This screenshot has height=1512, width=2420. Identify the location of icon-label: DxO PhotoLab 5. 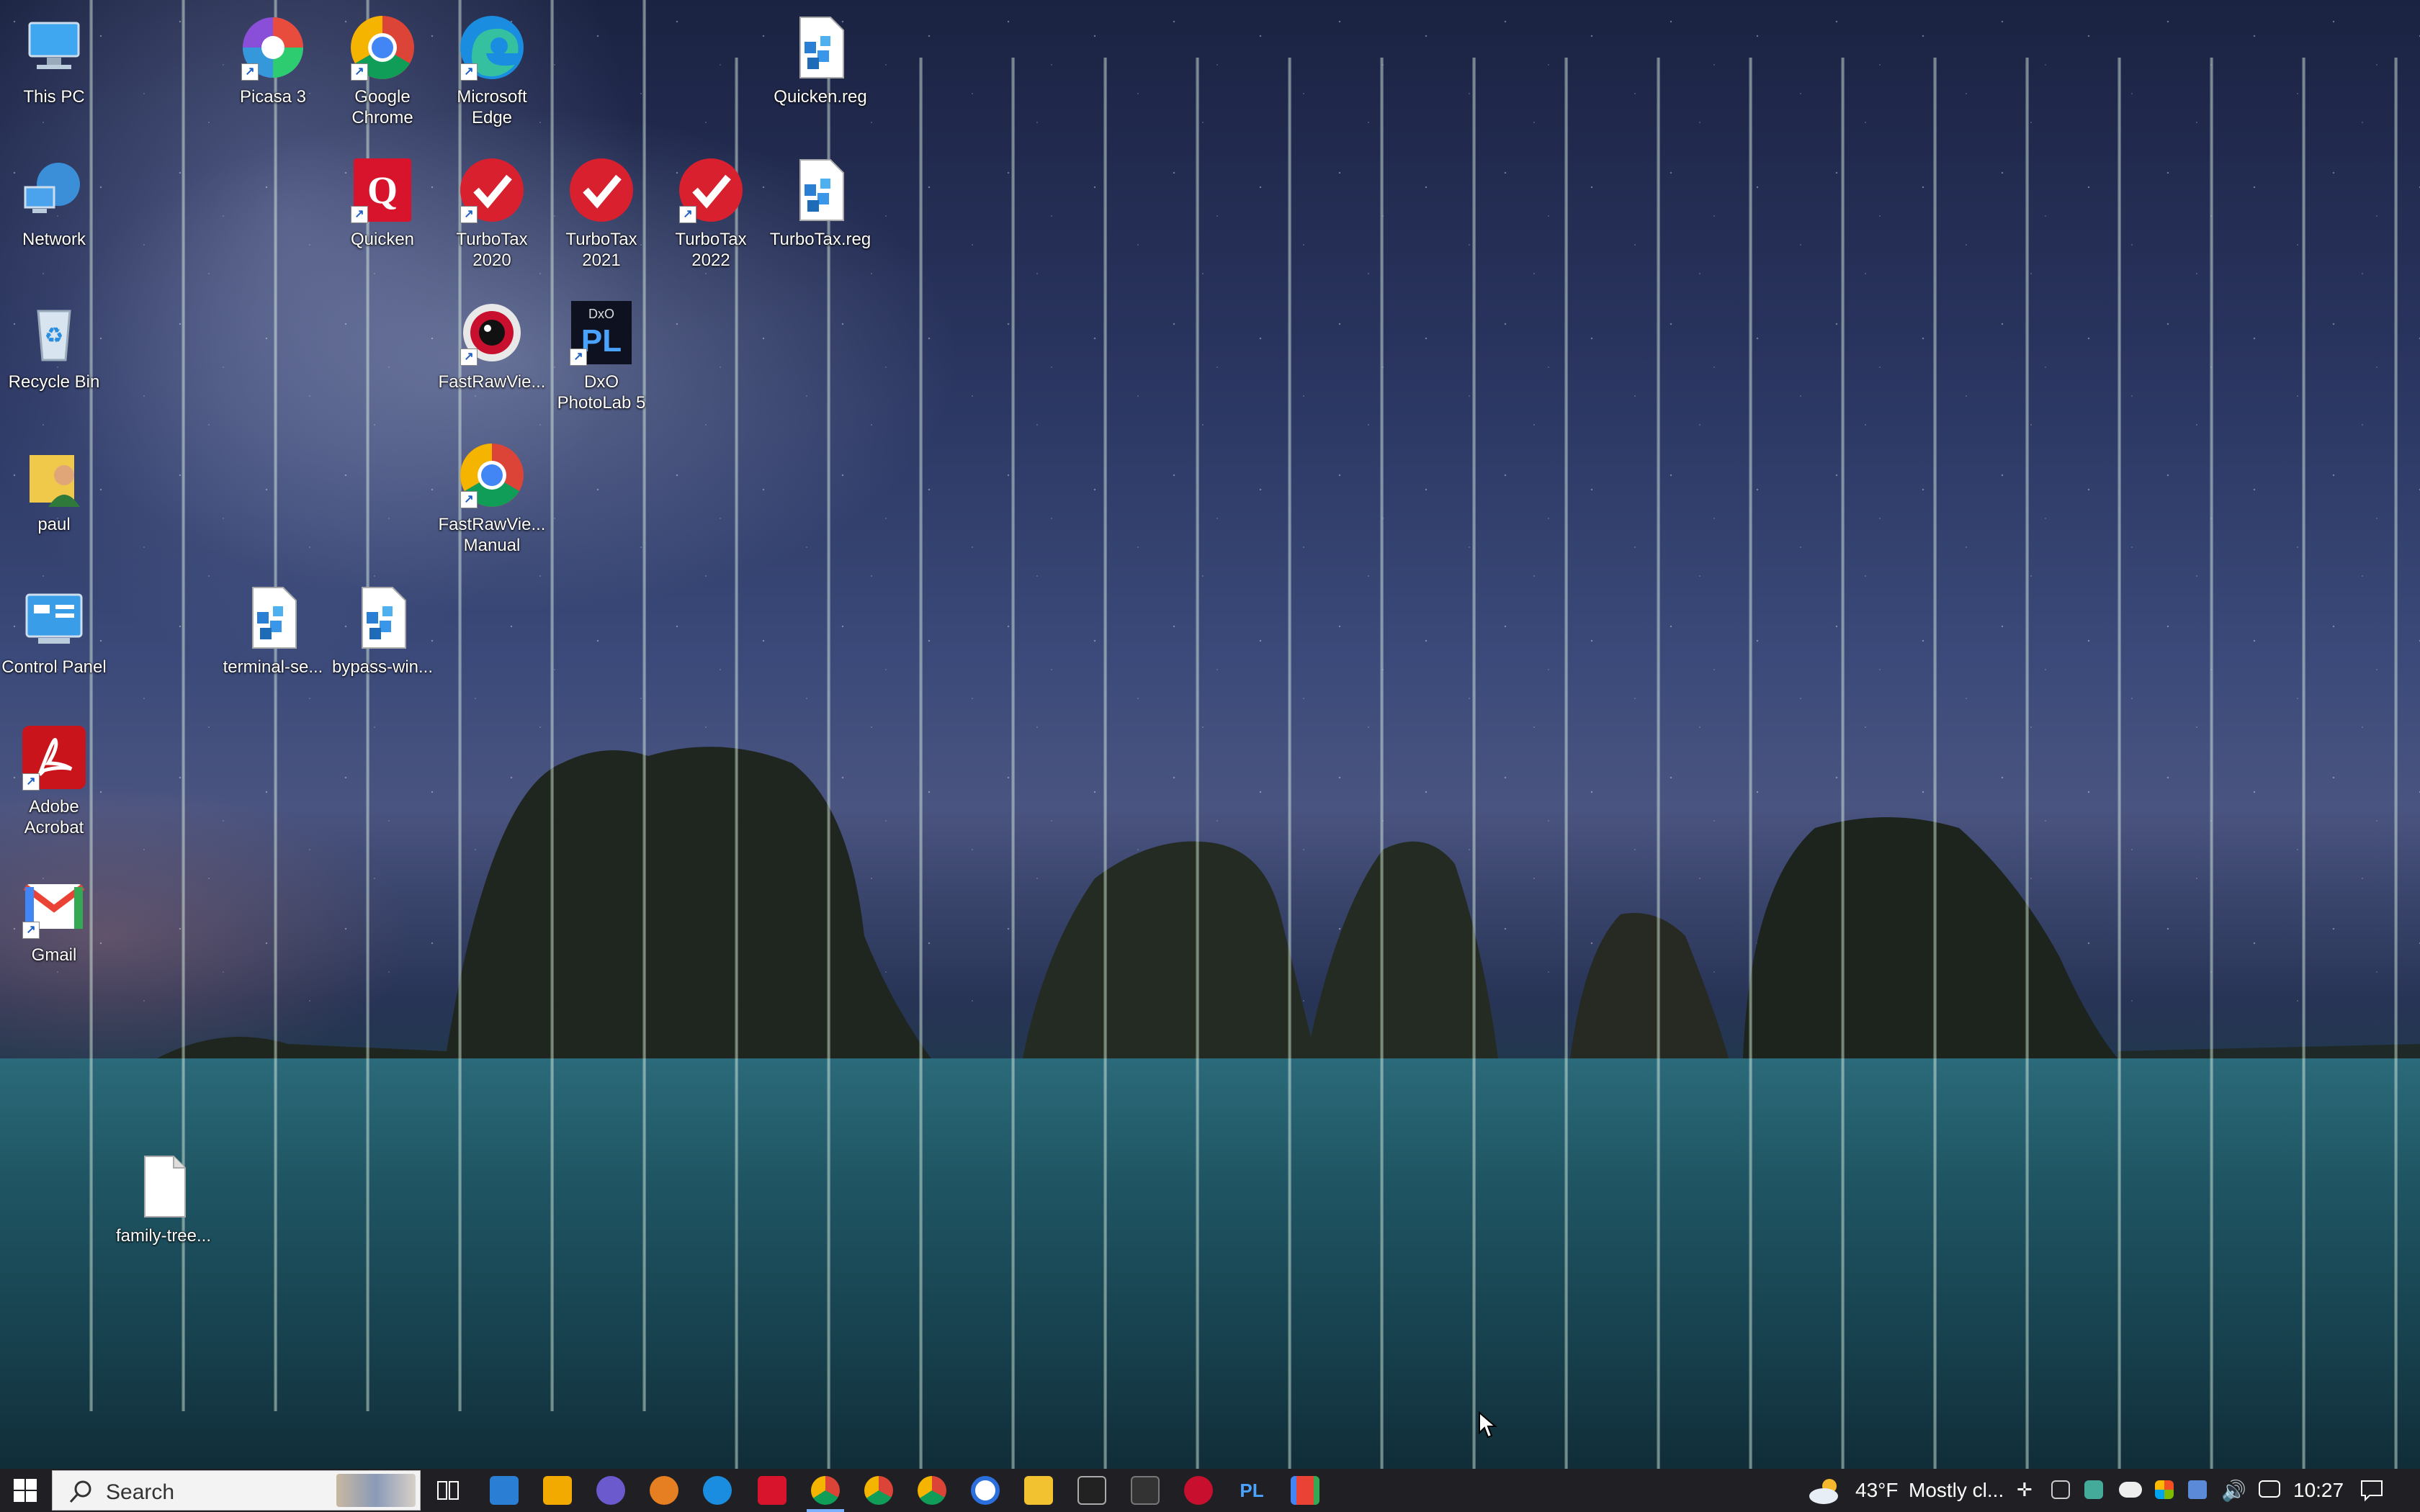
(601, 392).